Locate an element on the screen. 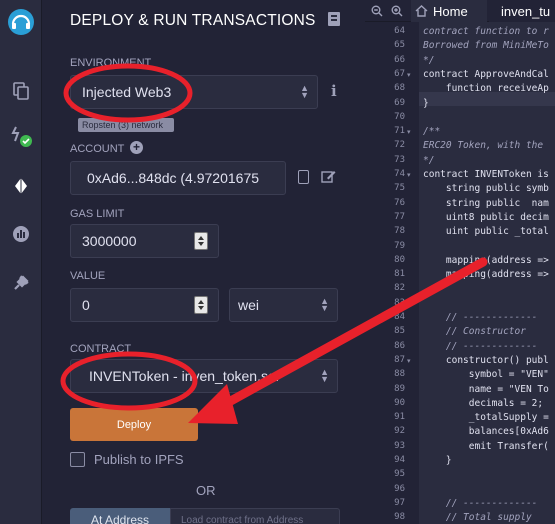 The image size is (555, 524). value-unit: wei is located at coordinates (249, 305).